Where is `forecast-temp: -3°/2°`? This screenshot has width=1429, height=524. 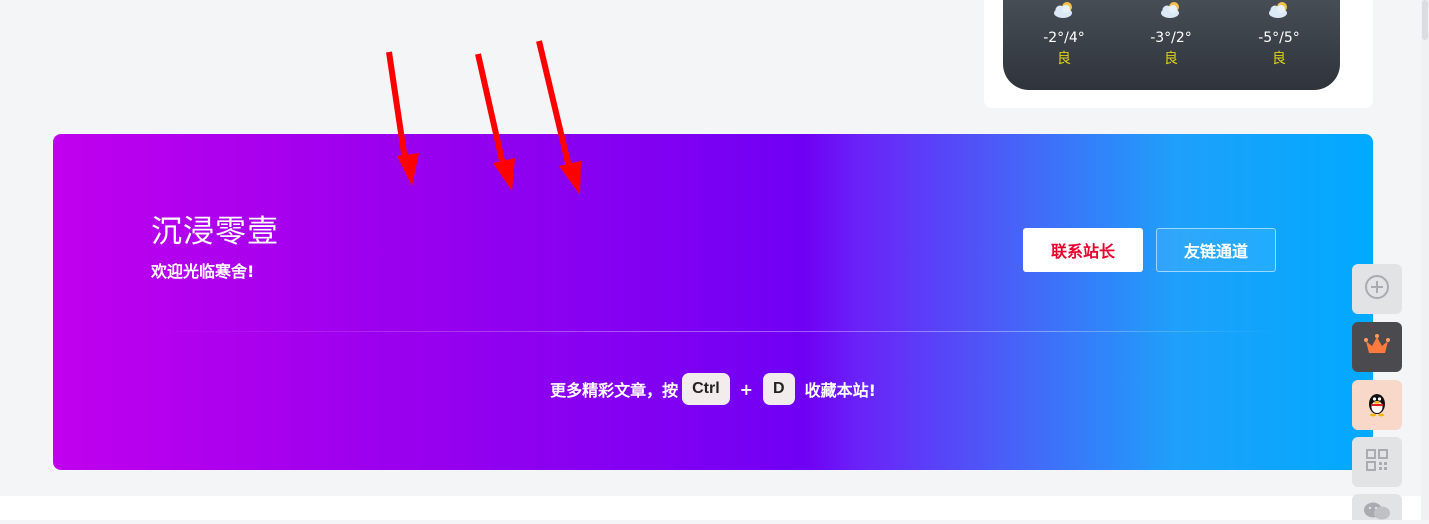 forecast-temp: -3°/2° is located at coordinates (1171, 38).